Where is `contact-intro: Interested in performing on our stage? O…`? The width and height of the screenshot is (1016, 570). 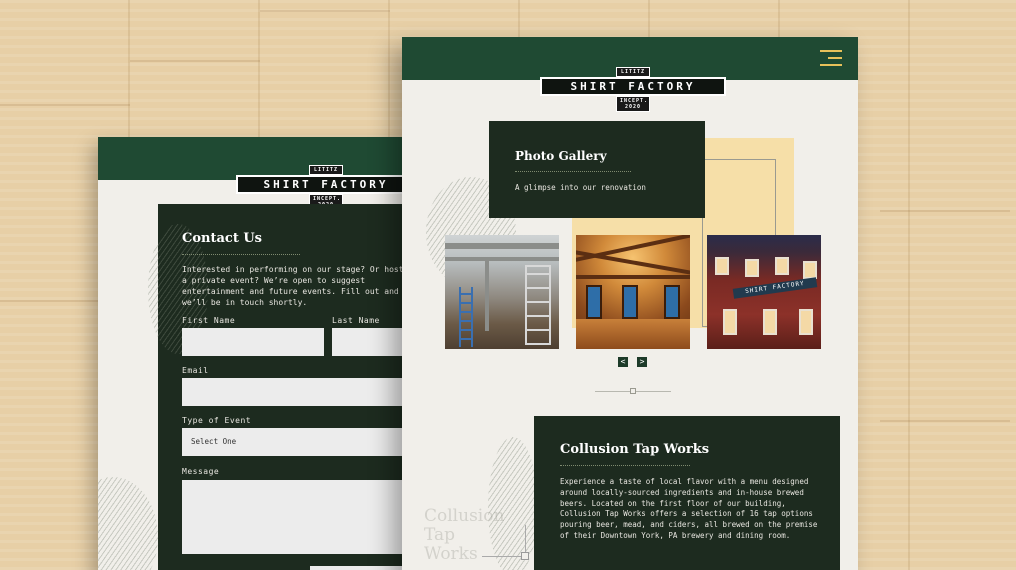 contact-intro: Interested in performing on our stage? O… is located at coordinates (293, 286).